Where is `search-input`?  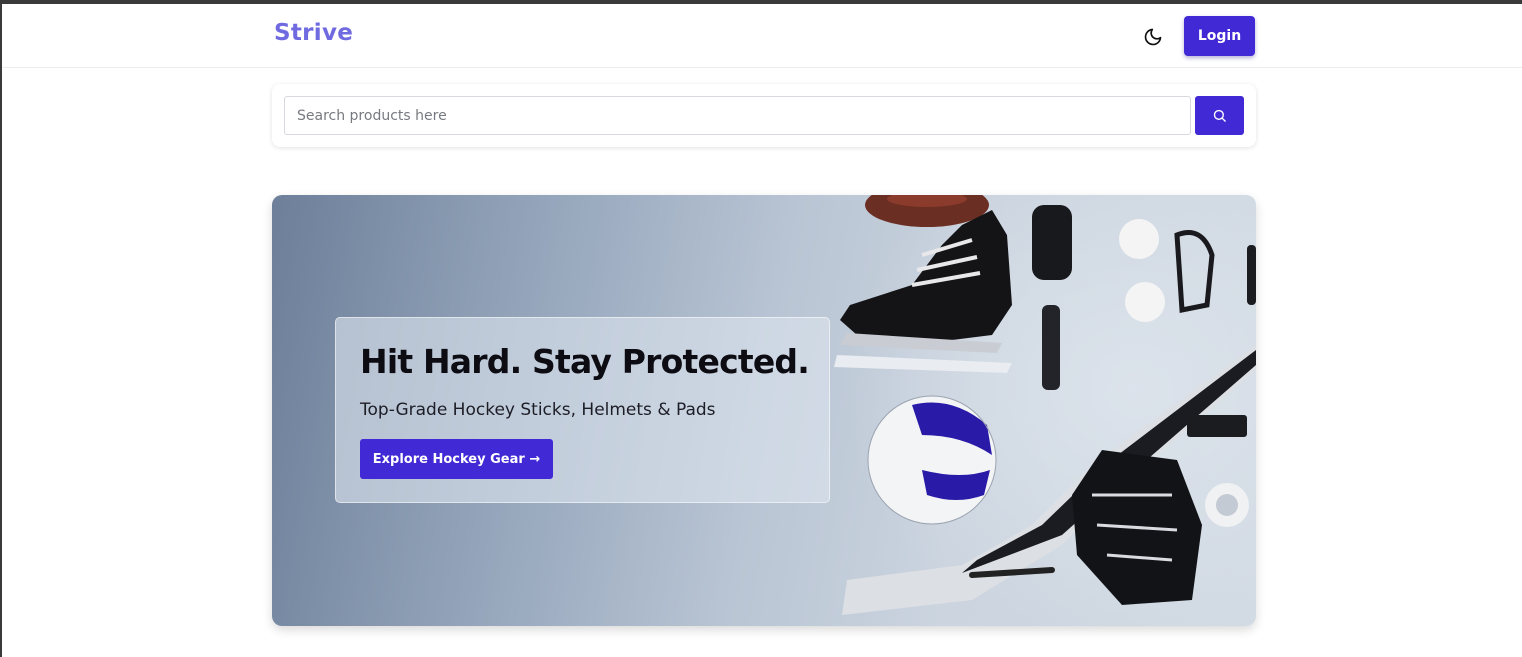 search-input is located at coordinates (737, 115).